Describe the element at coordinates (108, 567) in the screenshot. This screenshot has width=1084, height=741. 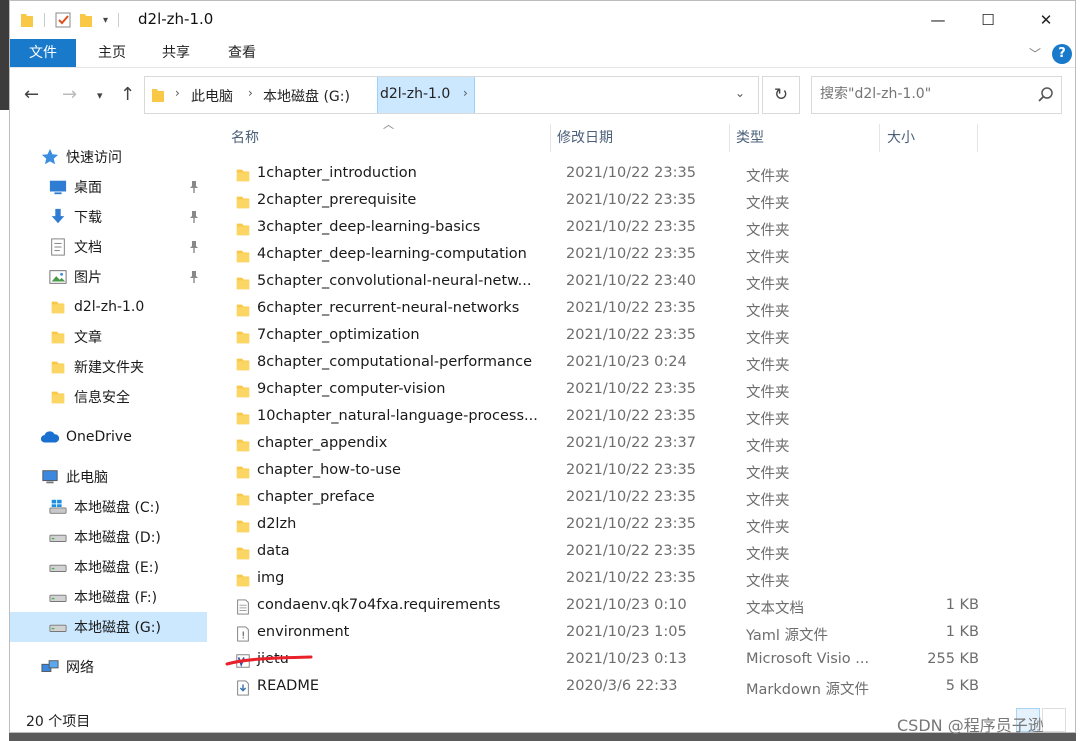
I see `sidebar-item: 本地磁盘 (E:)` at that location.